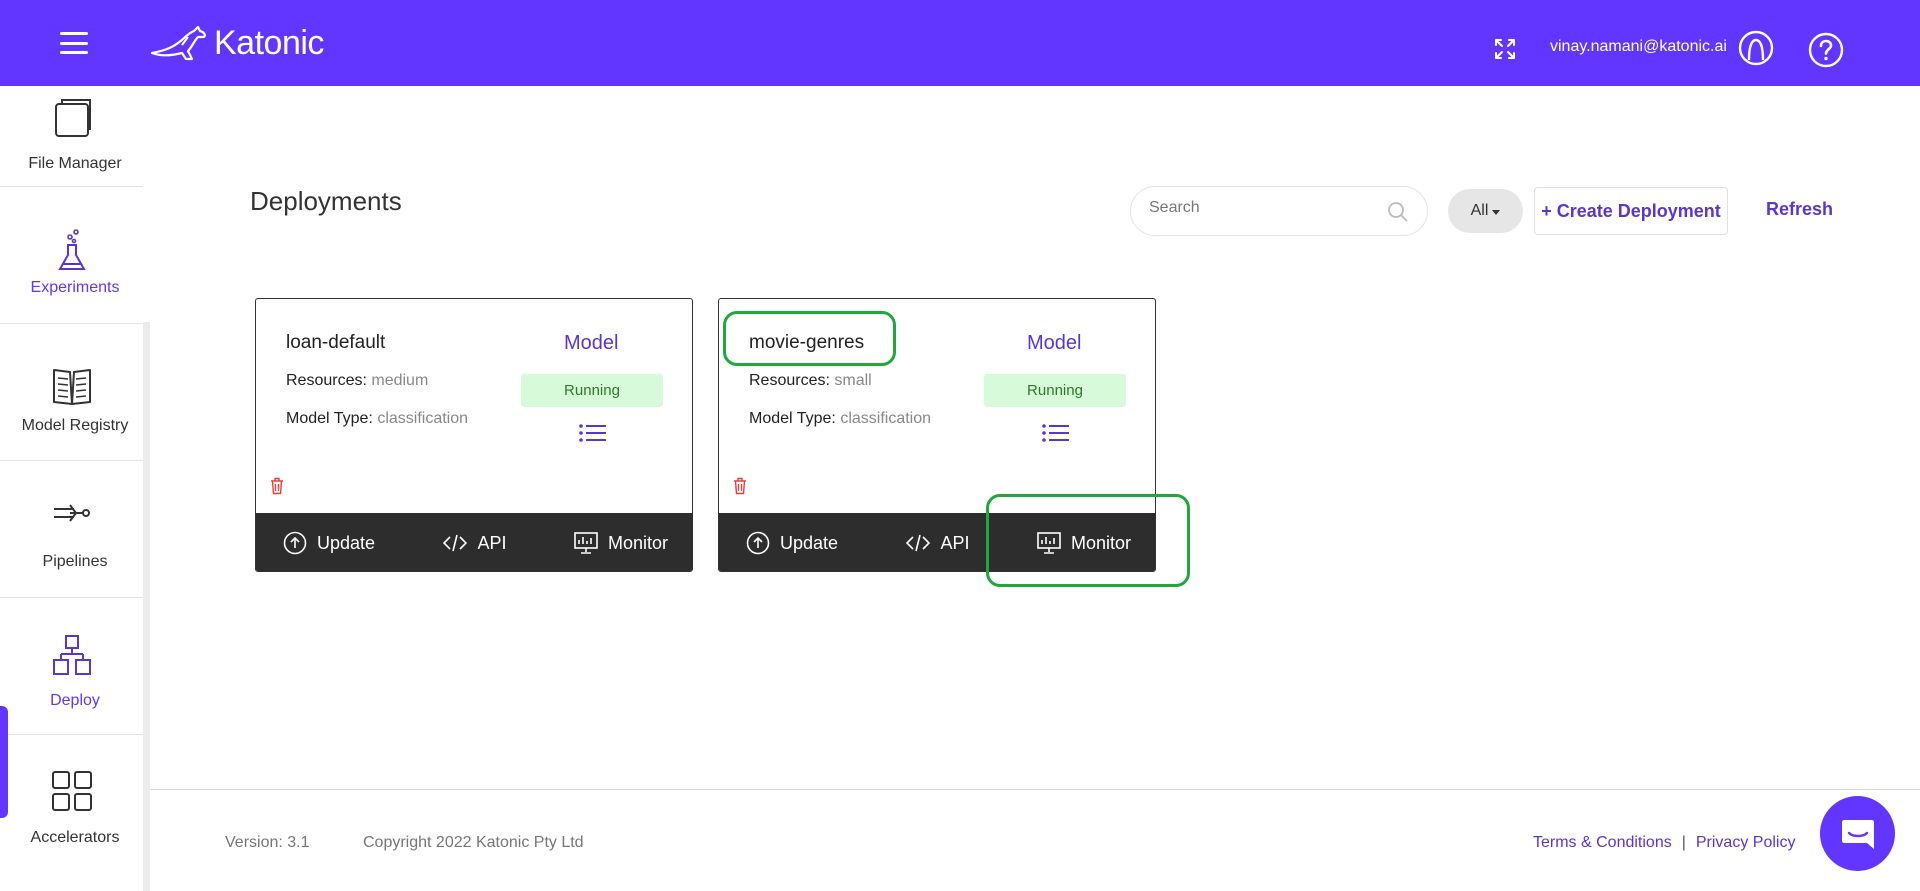 Image resolution: width=1920 pixels, height=891 pixels. I want to click on grid-icon, so click(72, 791).